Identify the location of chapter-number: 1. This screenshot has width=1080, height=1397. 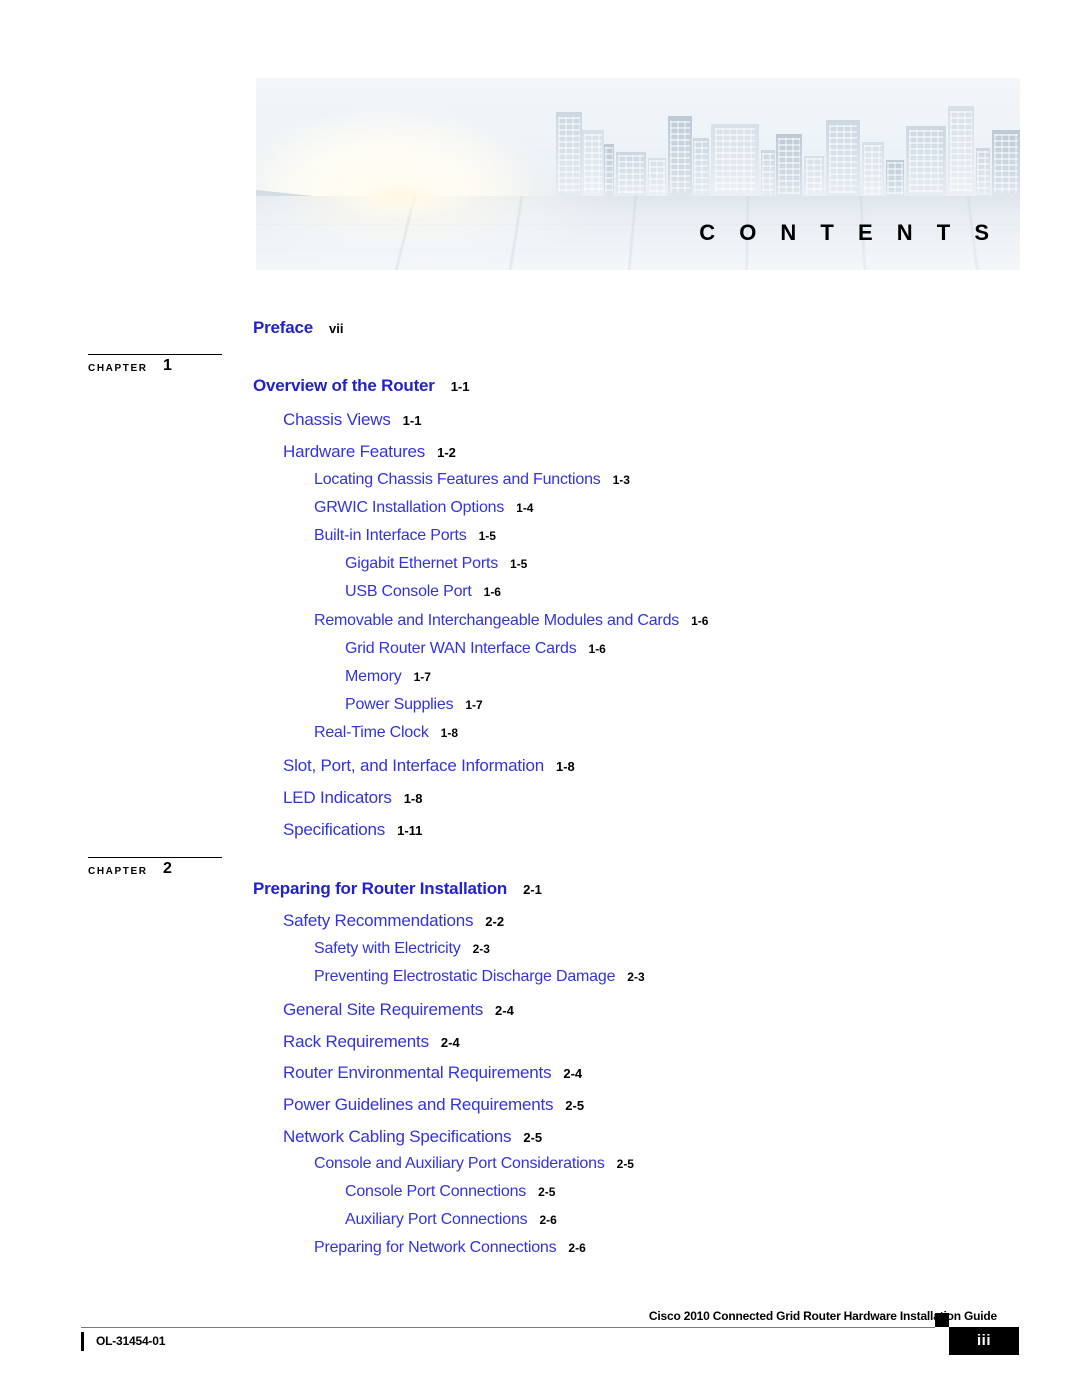
(167, 365).